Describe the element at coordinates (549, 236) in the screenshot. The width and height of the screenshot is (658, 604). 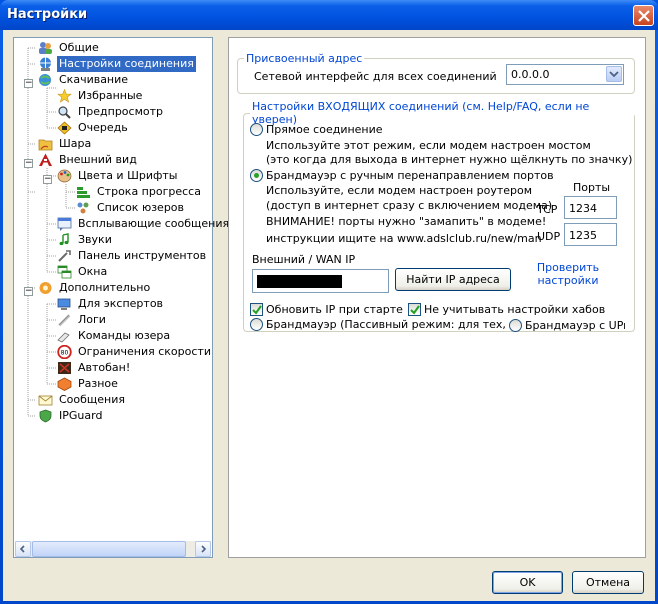
I see `udp-label: UDP` at that location.